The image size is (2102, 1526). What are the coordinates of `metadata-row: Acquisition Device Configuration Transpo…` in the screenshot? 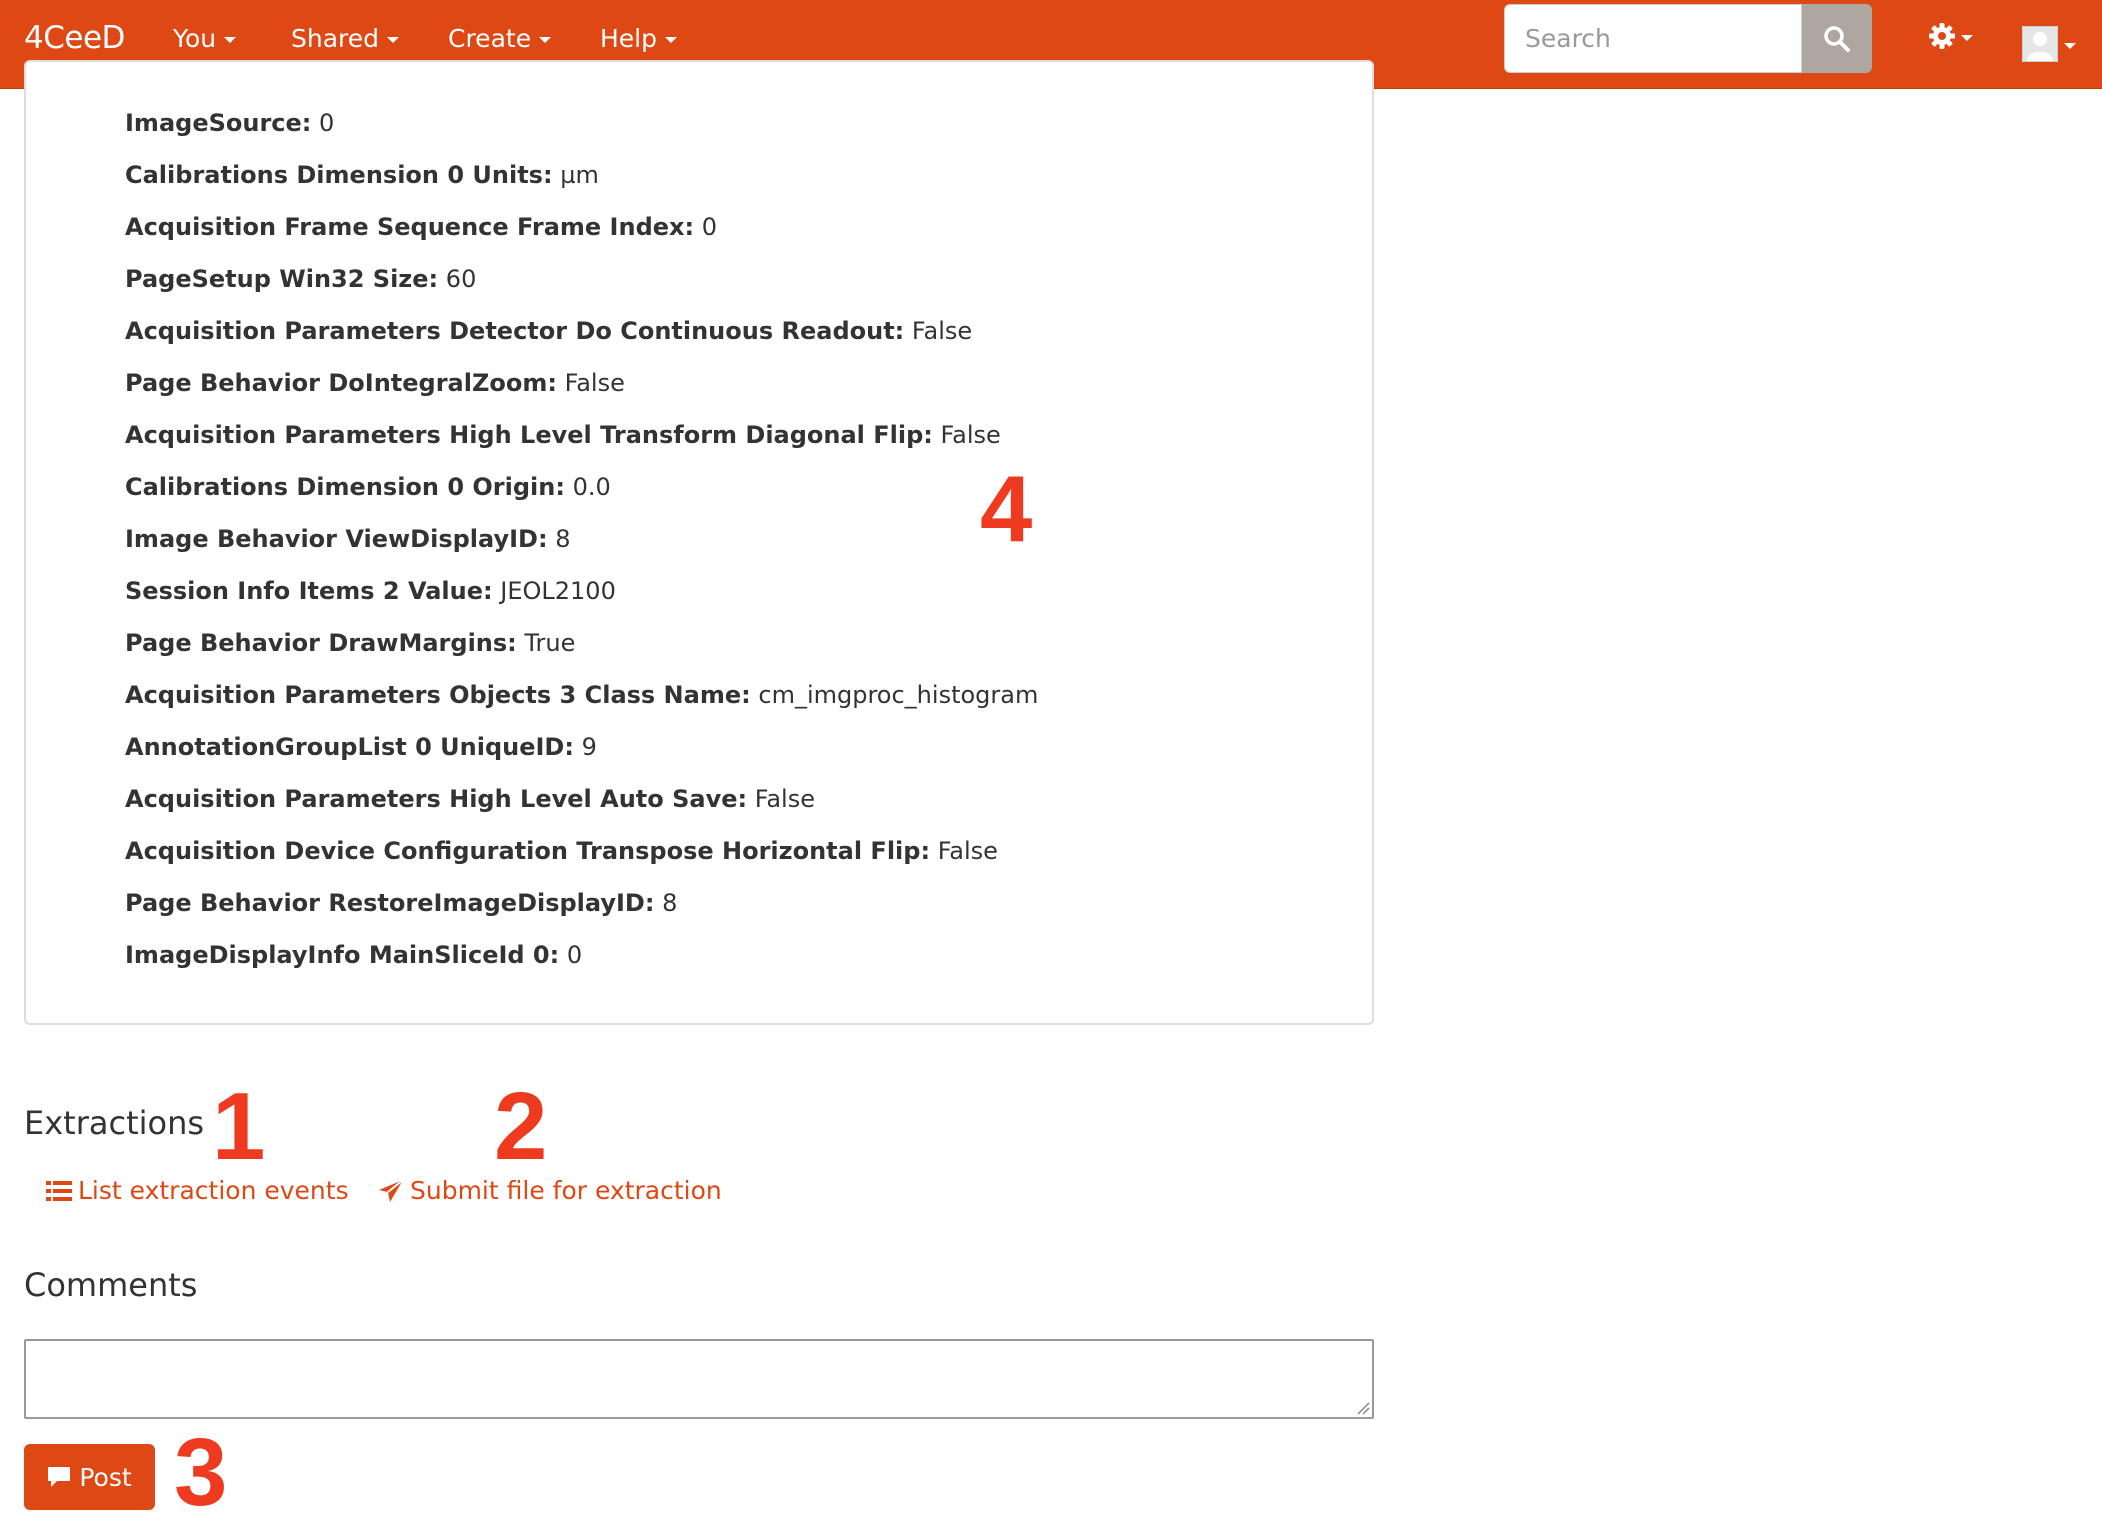 It's located at (581, 859).